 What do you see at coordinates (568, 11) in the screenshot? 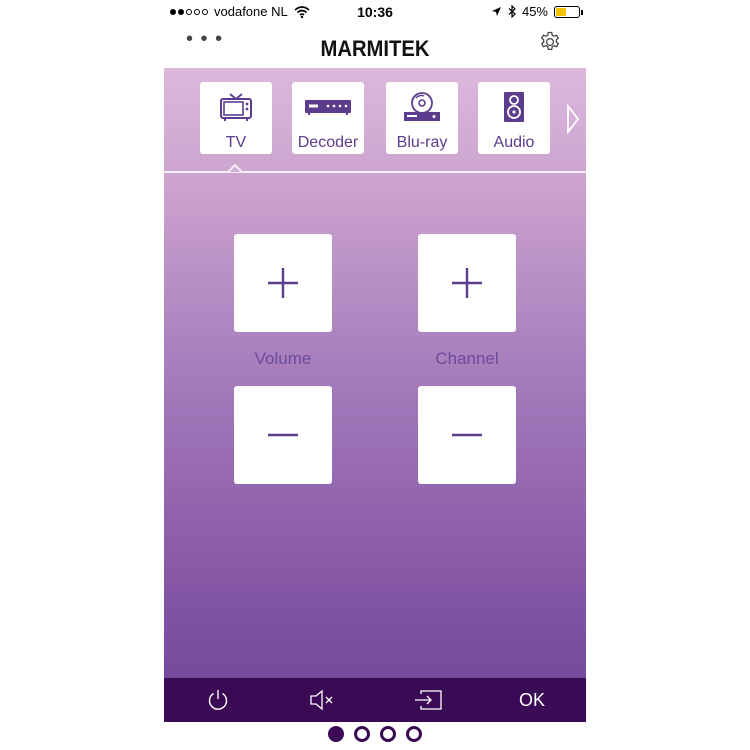
I see `battery-icon` at bounding box center [568, 11].